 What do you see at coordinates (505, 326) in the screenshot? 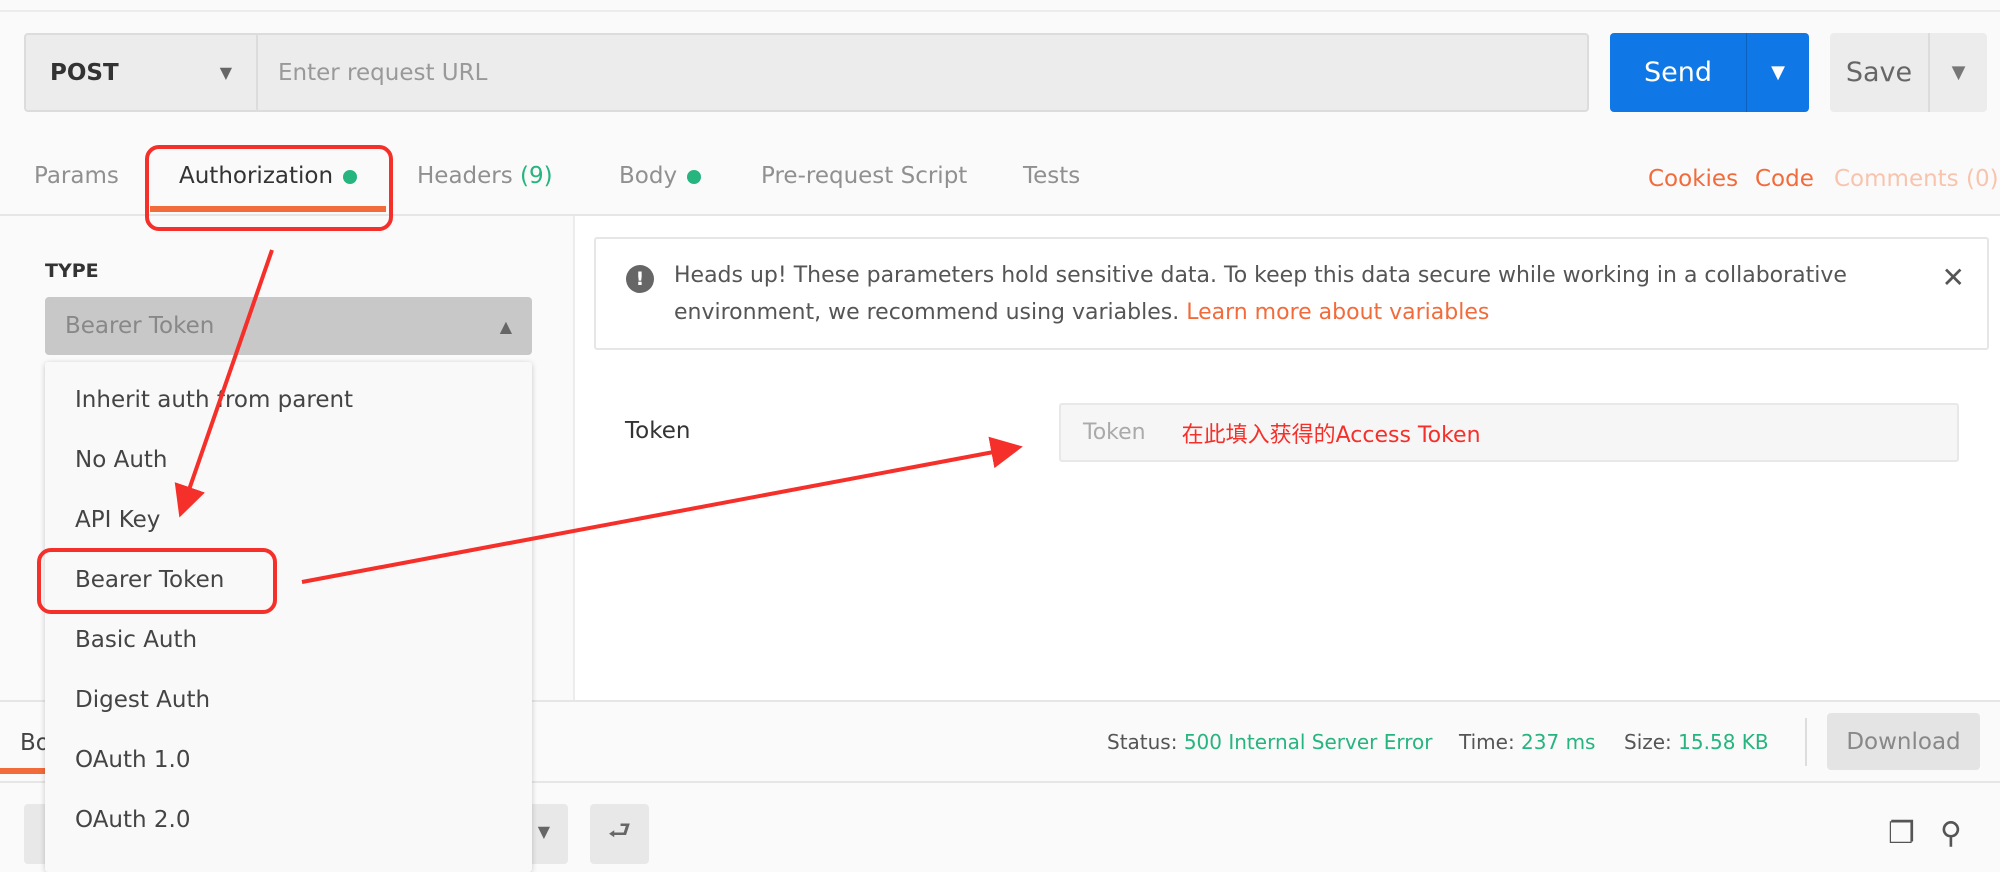
I see `chevron-up-icon: ▲` at bounding box center [505, 326].